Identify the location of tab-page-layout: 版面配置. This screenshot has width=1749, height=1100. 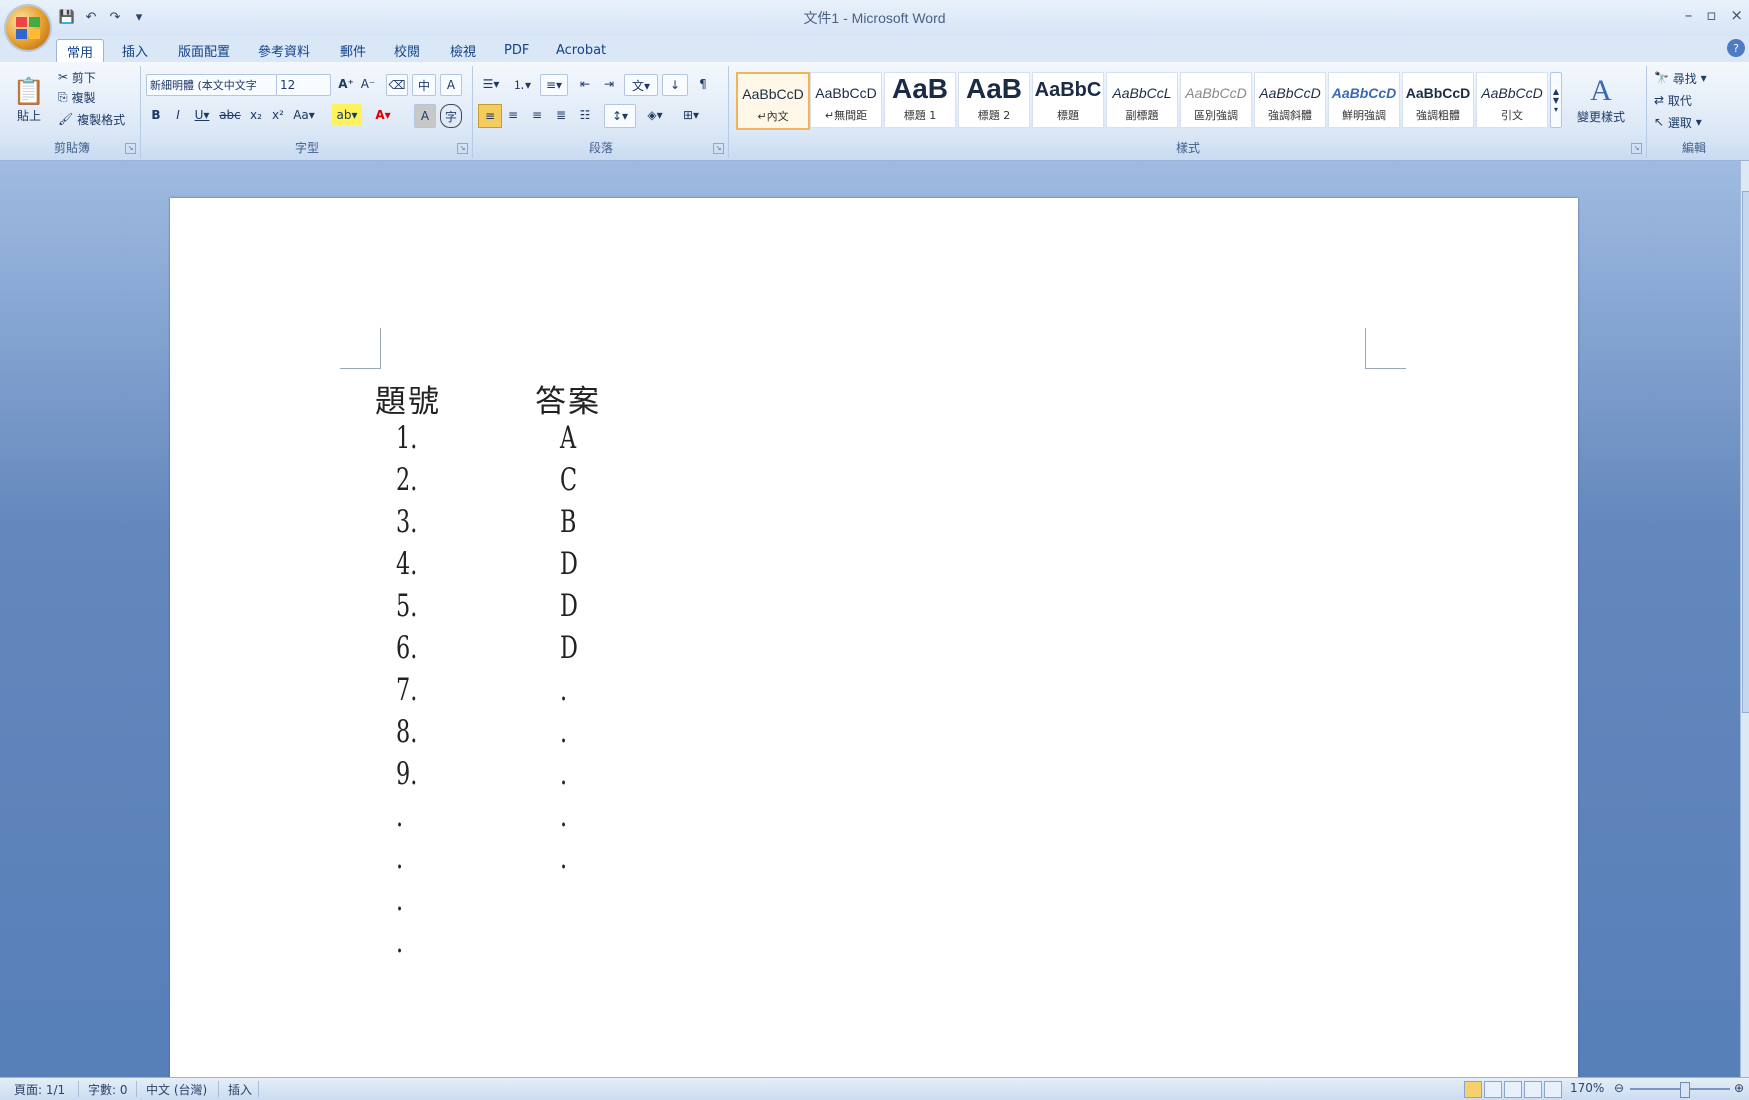
(204, 50).